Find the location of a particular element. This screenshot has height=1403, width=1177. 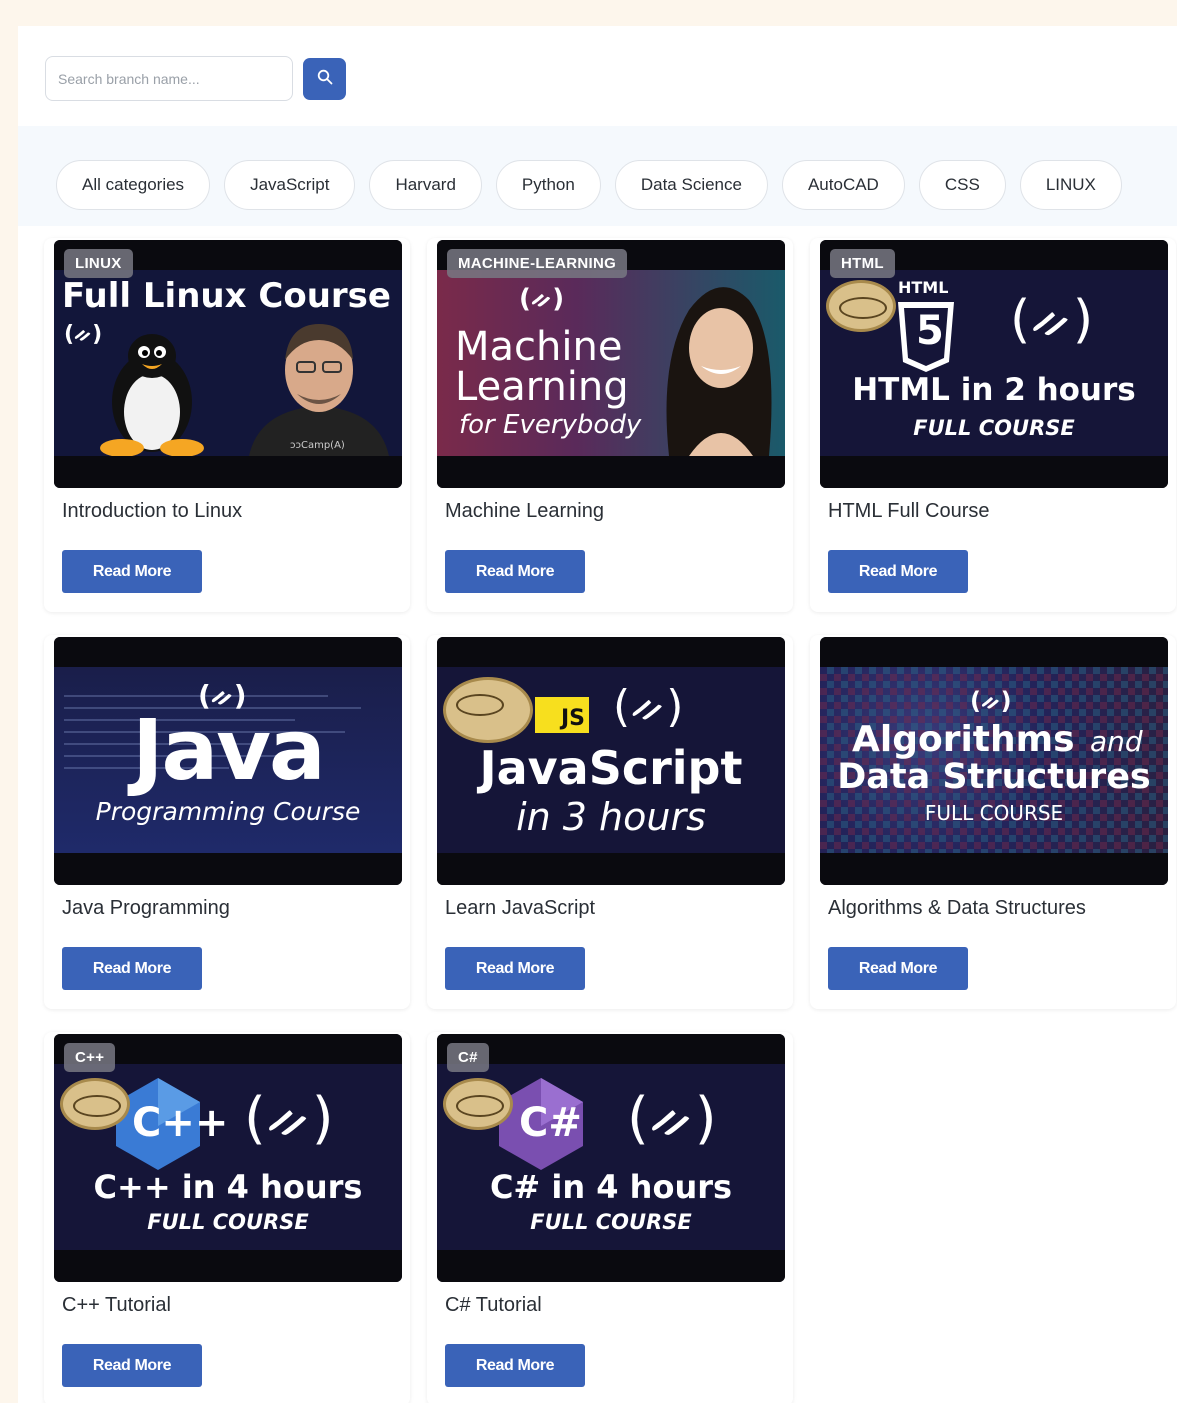

course-title: Algorithms & Data Structures is located at coordinates (957, 908).